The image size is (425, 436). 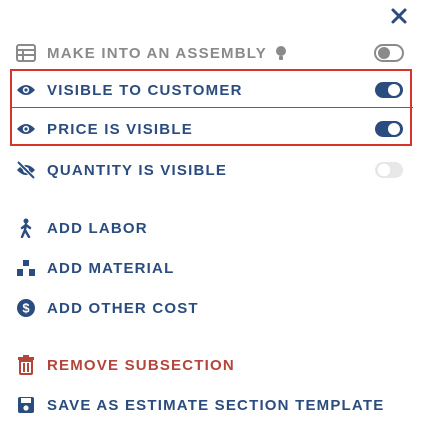 What do you see at coordinates (389, 170) in the screenshot?
I see `quantity-visible-toggle` at bounding box center [389, 170].